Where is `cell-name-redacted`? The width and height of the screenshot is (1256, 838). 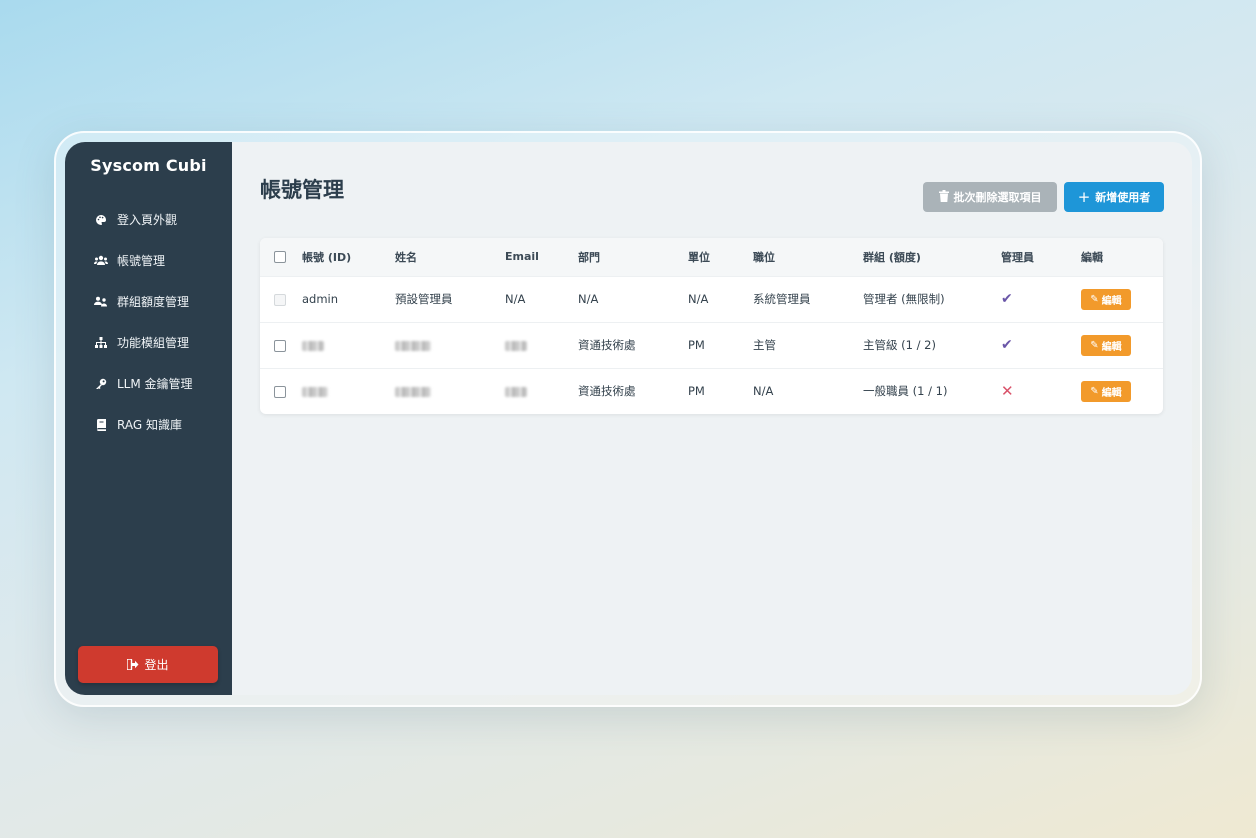
cell-name-redacted is located at coordinates (450, 391).